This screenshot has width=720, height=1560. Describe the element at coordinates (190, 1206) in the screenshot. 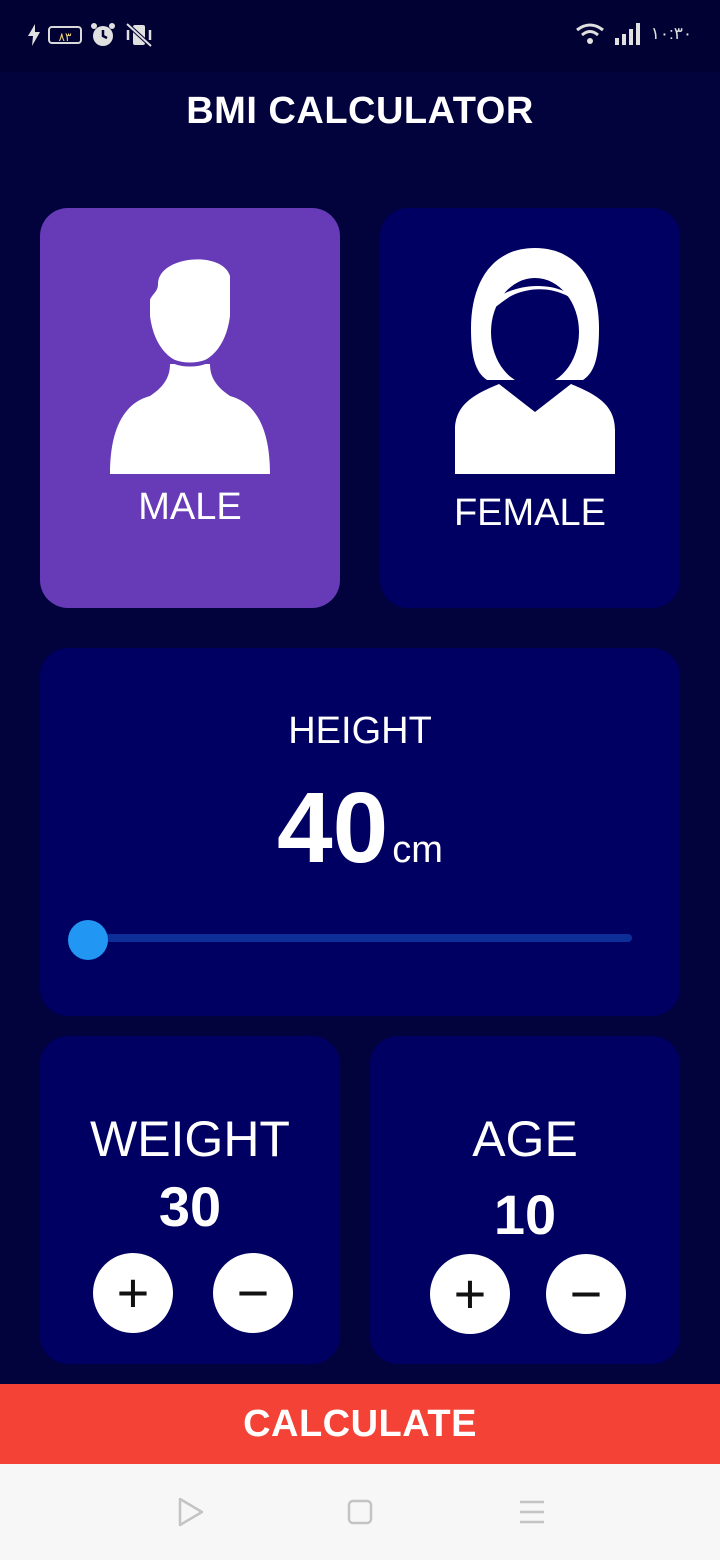

I see `weight-value: 30` at that location.